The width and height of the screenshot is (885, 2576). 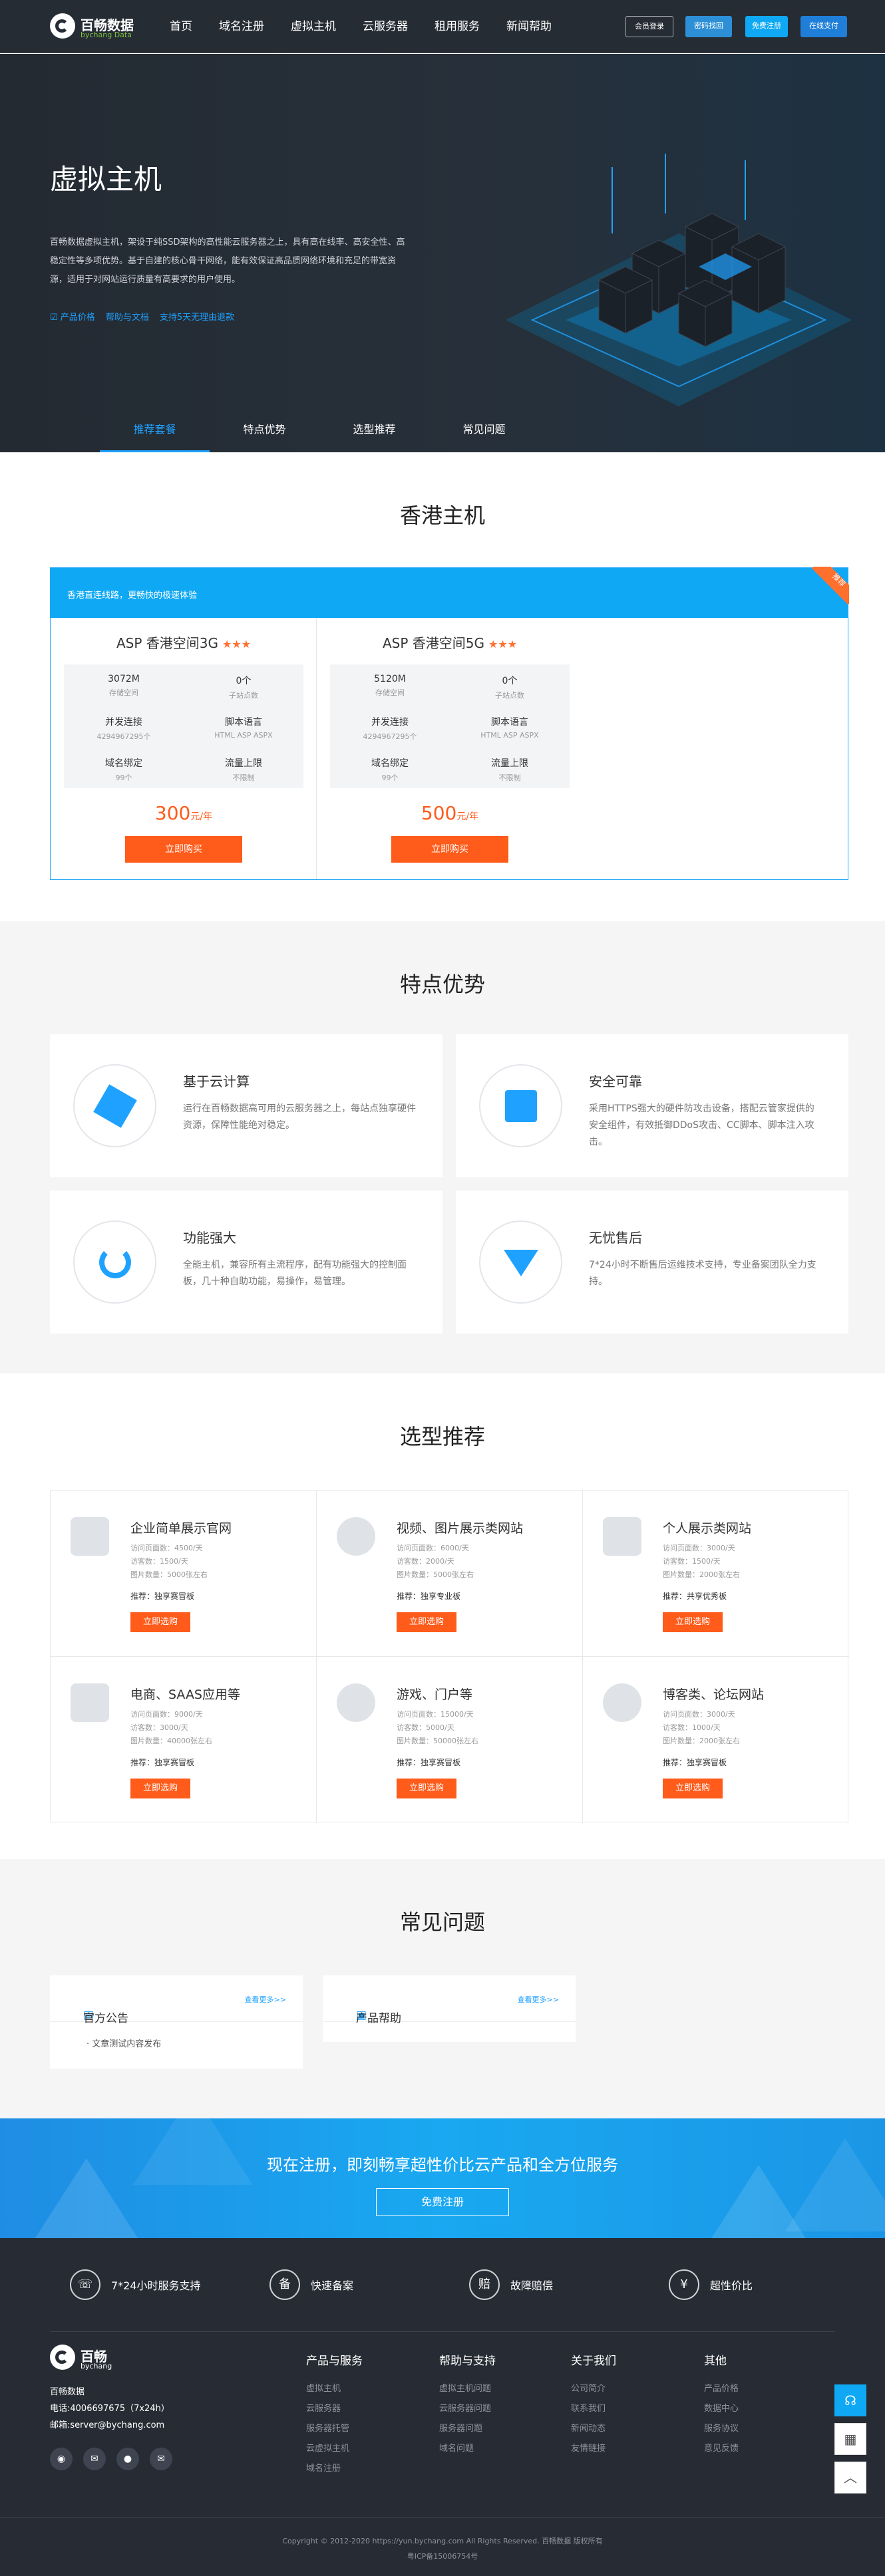 What do you see at coordinates (124, 685) in the screenshot?
I see `spec-cell: 3072M 存储空间` at bounding box center [124, 685].